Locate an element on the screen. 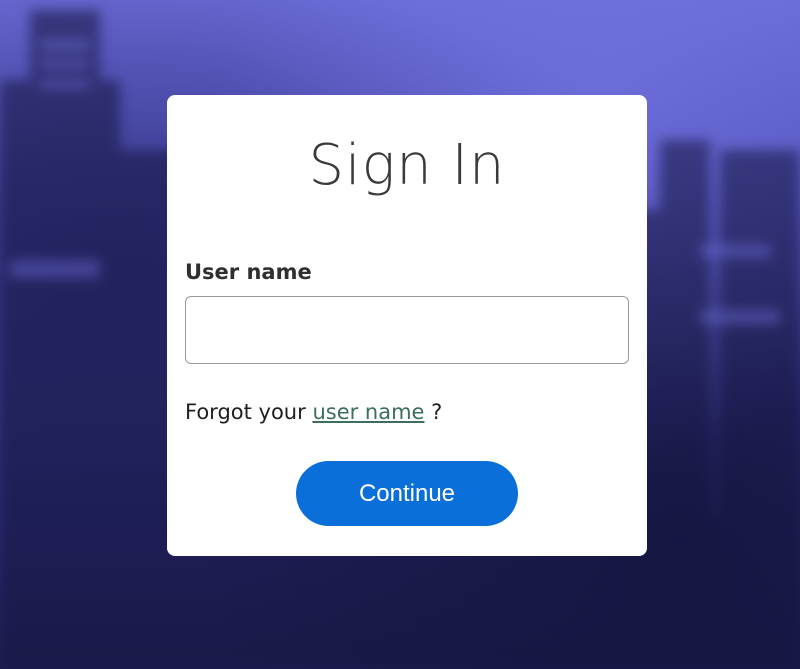 The width and height of the screenshot is (800, 669). forgot-prefix-text: Forgot your is located at coordinates (245, 412).